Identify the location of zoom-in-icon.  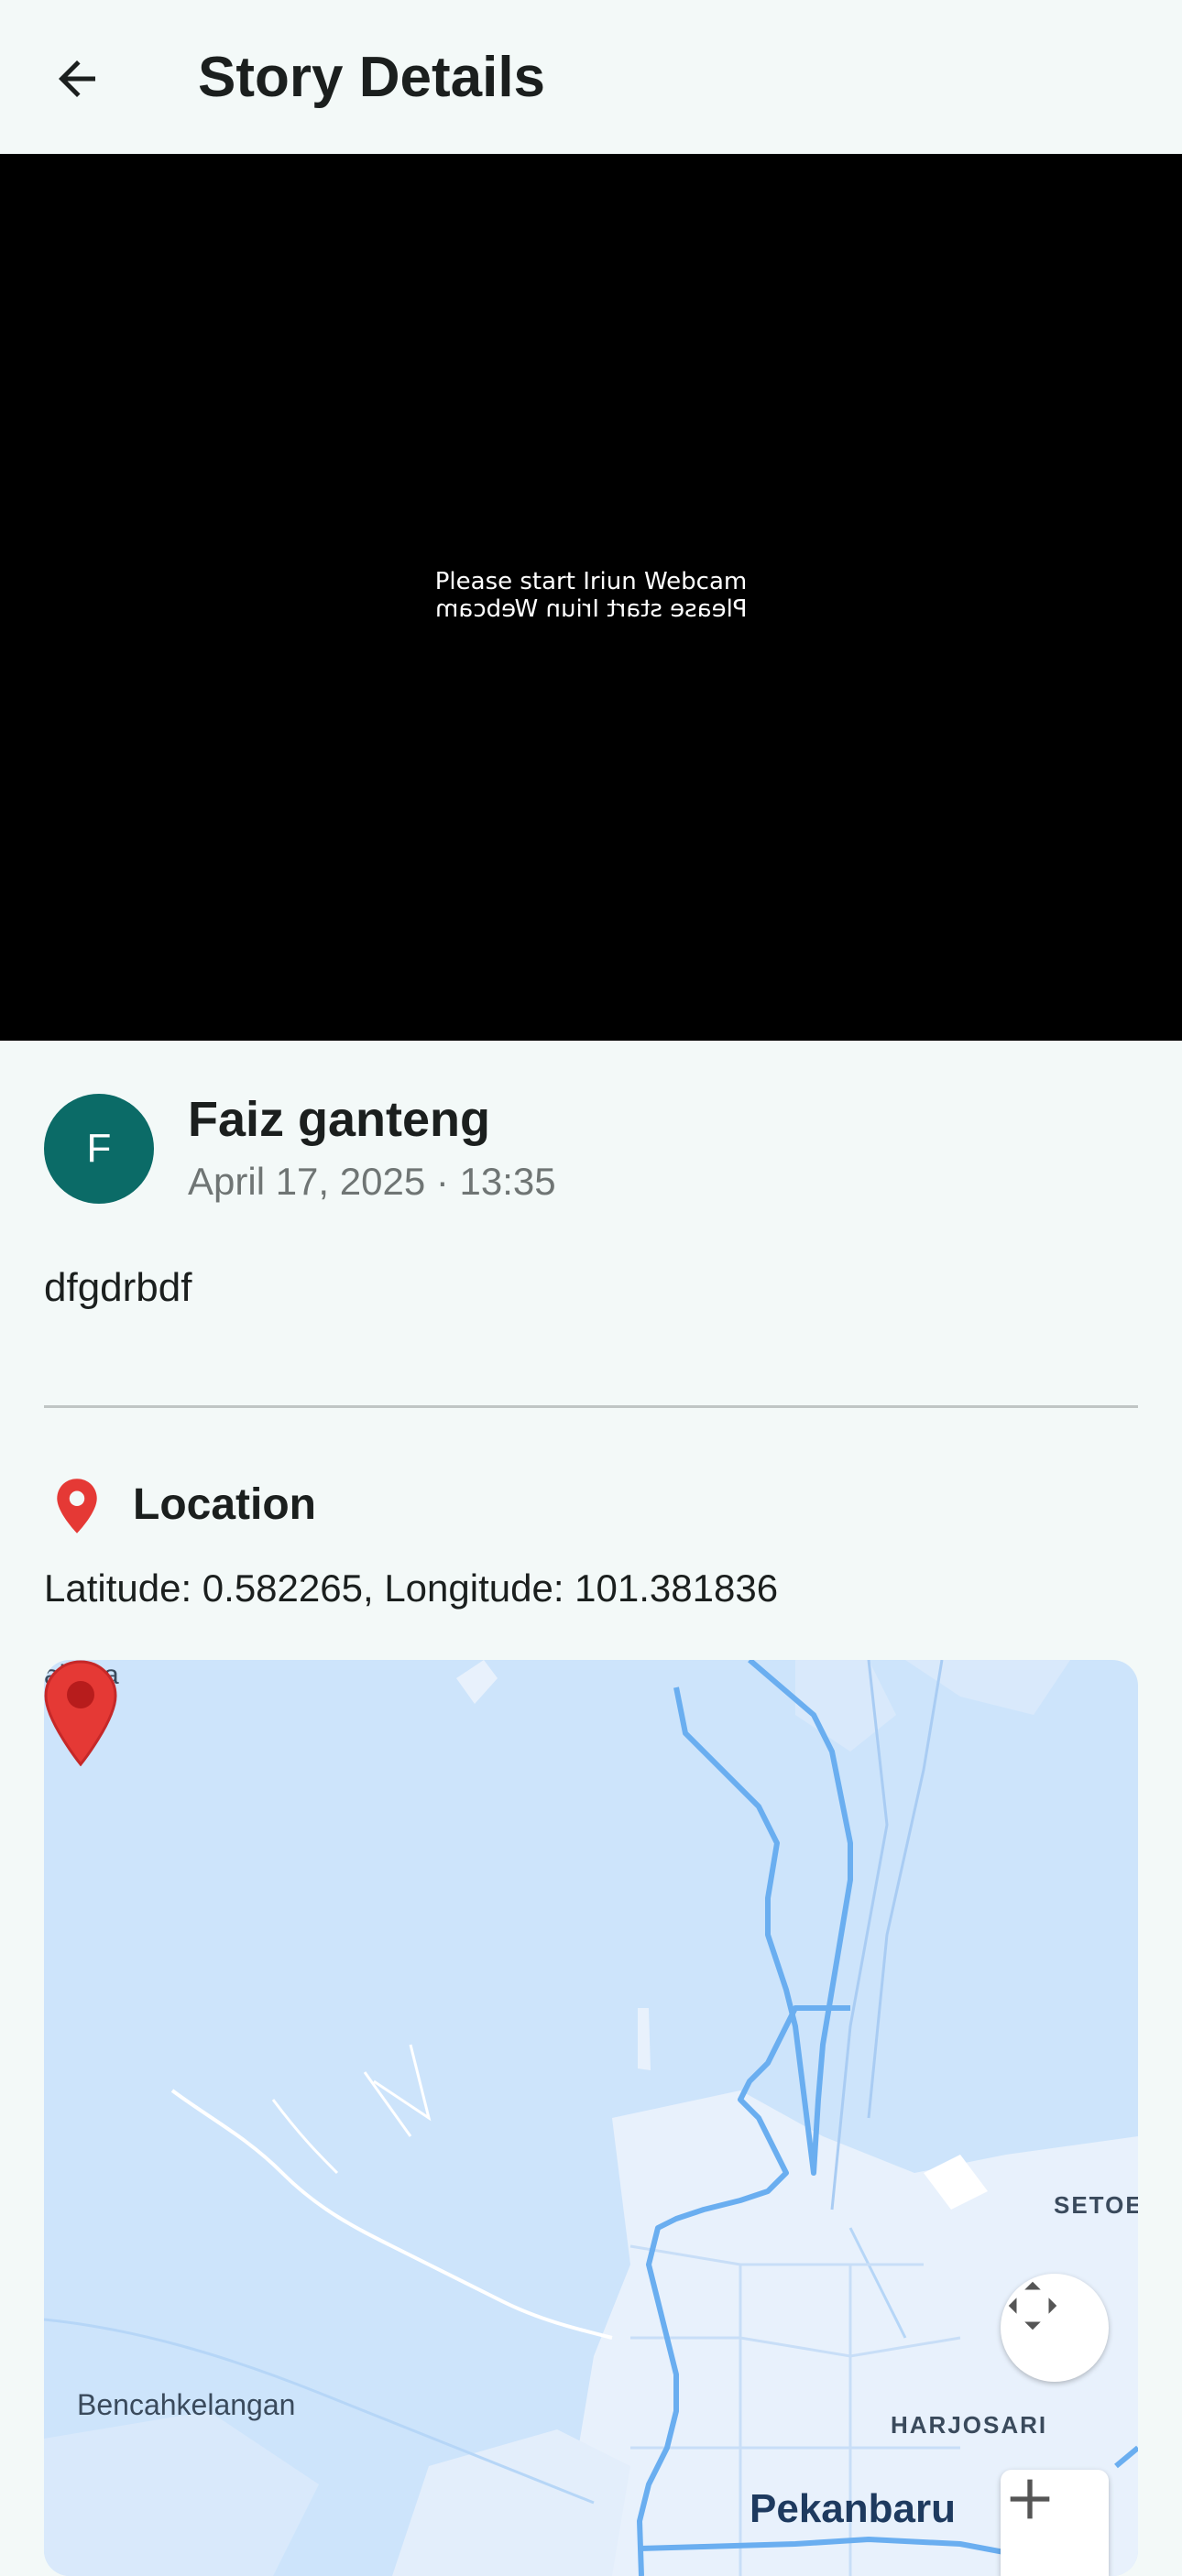
(1030, 2499).